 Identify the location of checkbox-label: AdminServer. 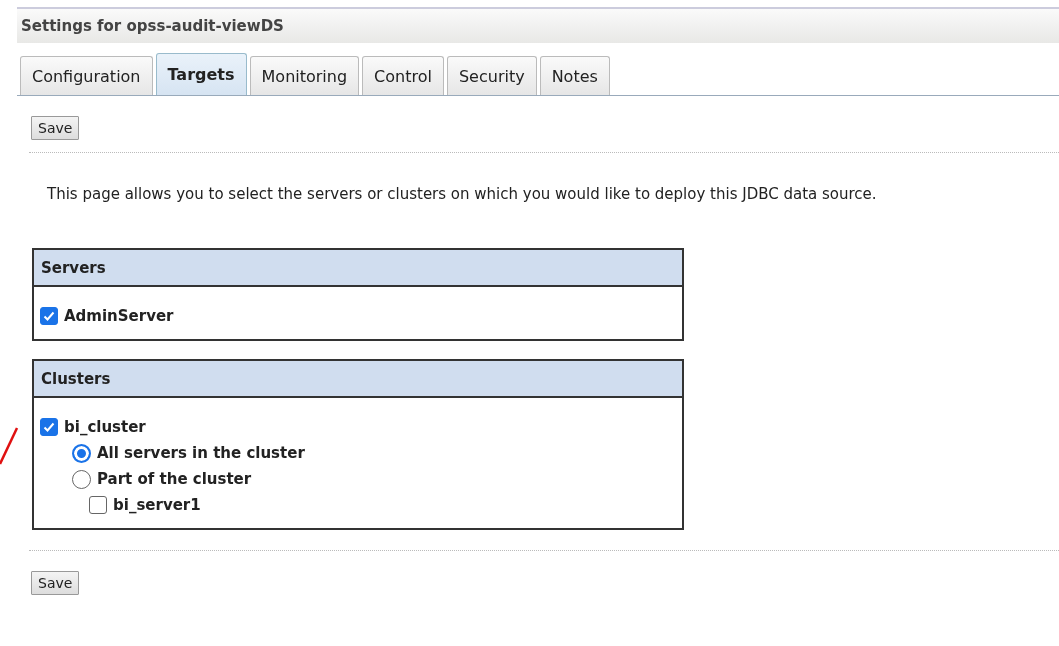
(119, 316).